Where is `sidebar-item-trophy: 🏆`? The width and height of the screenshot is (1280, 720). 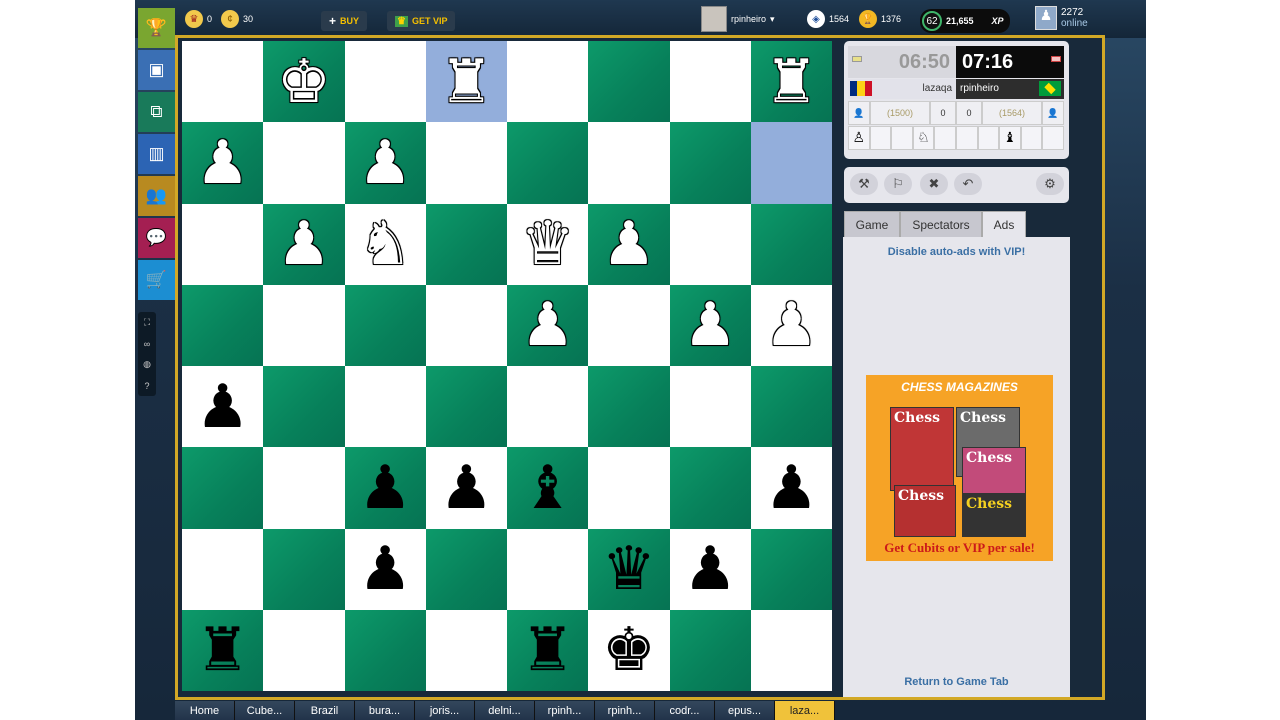
sidebar-item-trophy: 🏆 is located at coordinates (156, 28).